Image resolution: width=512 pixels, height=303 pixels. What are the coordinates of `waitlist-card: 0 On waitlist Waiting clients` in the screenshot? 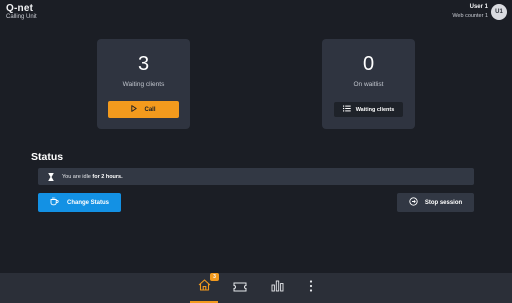 It's located at (368, 84).